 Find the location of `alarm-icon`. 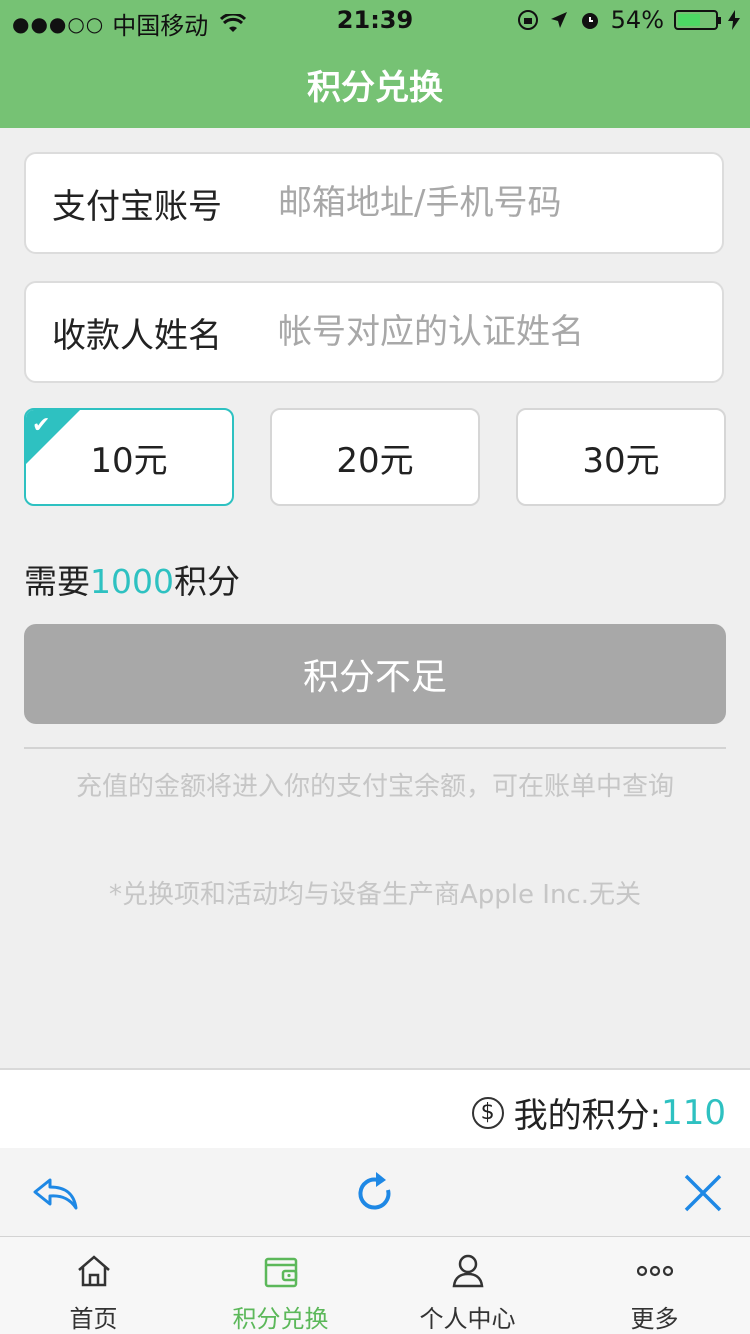

alarm-icon is located at coordinates (589, 21).